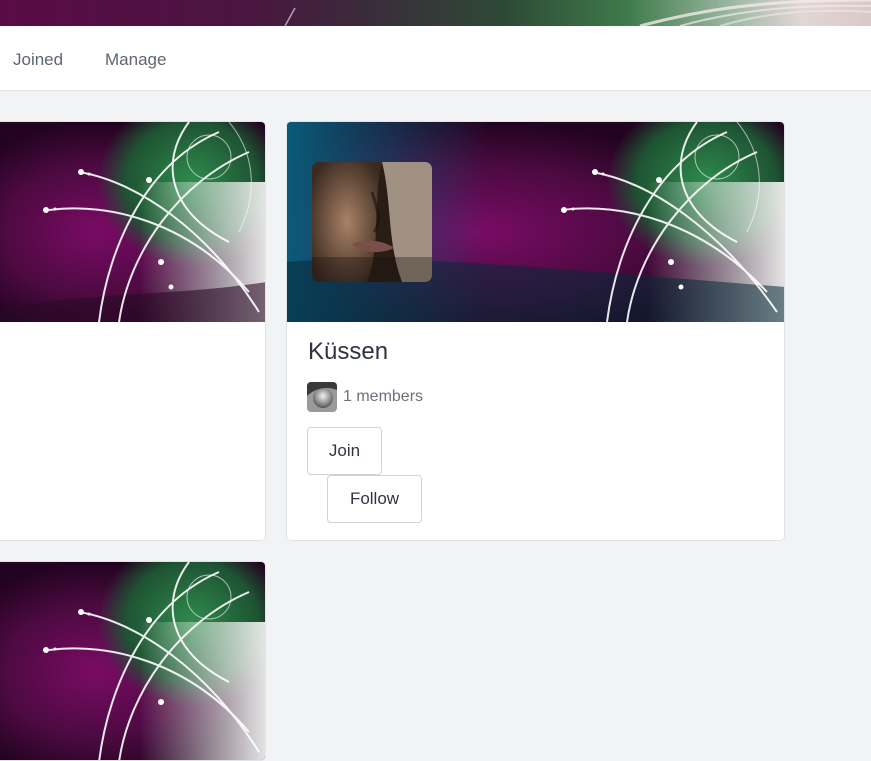 The height and width of the screenshot is (761, 871). Describe the element at coordinates (38, 60) in the screenshot. I see `tab-joined: Joined` at that location.